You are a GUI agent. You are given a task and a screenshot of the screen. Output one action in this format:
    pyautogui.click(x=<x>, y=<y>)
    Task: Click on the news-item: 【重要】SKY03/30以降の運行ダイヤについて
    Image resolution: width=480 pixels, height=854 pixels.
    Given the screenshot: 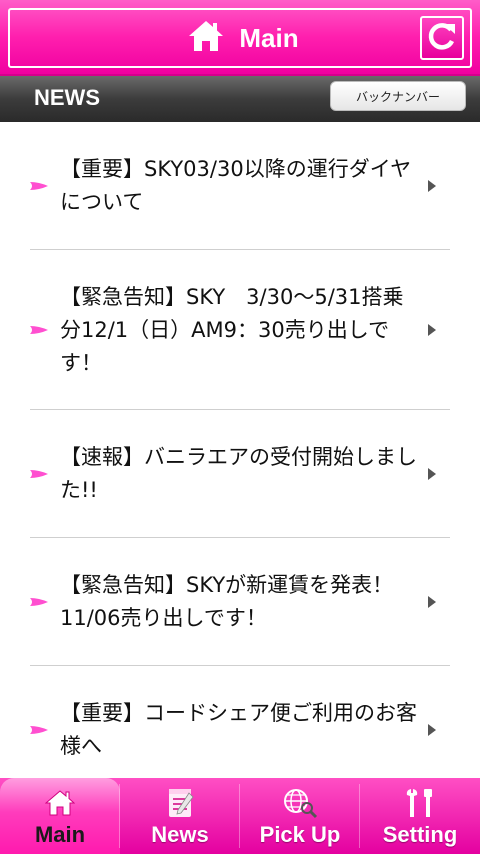 What is the action you would take?
    pyautogui.click(x=240, y=186)
    